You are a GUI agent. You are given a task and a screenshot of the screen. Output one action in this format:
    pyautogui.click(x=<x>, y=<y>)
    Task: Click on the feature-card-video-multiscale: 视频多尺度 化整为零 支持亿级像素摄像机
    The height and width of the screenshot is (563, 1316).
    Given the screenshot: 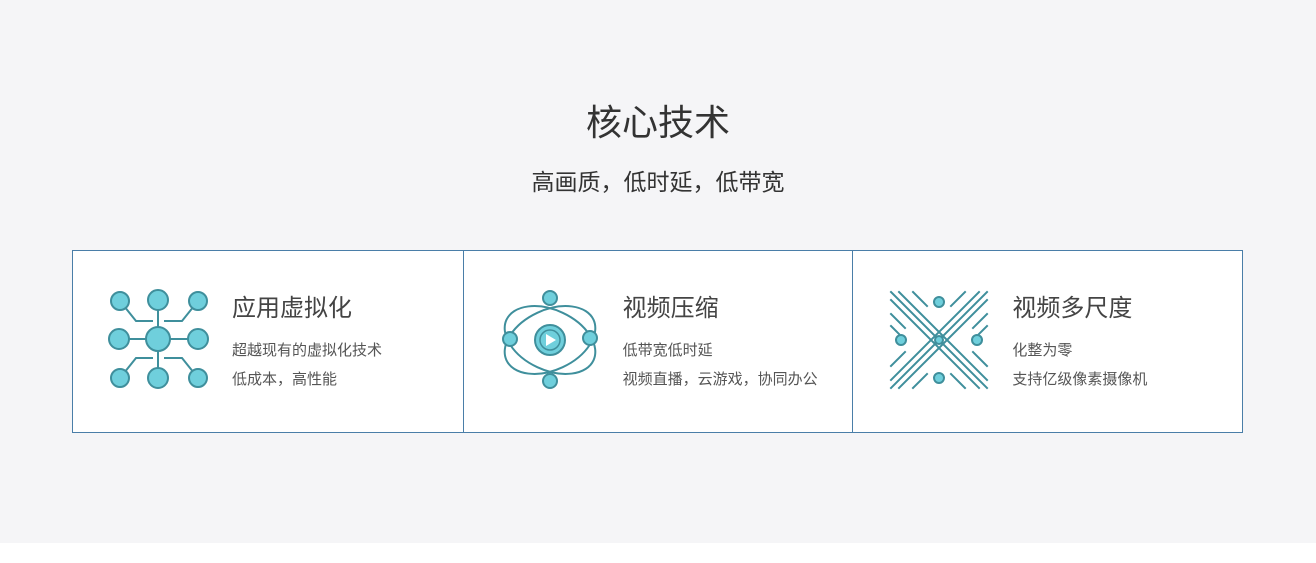 What is the action you would take?
    pyautogui.click(x=1047, y=341)
    